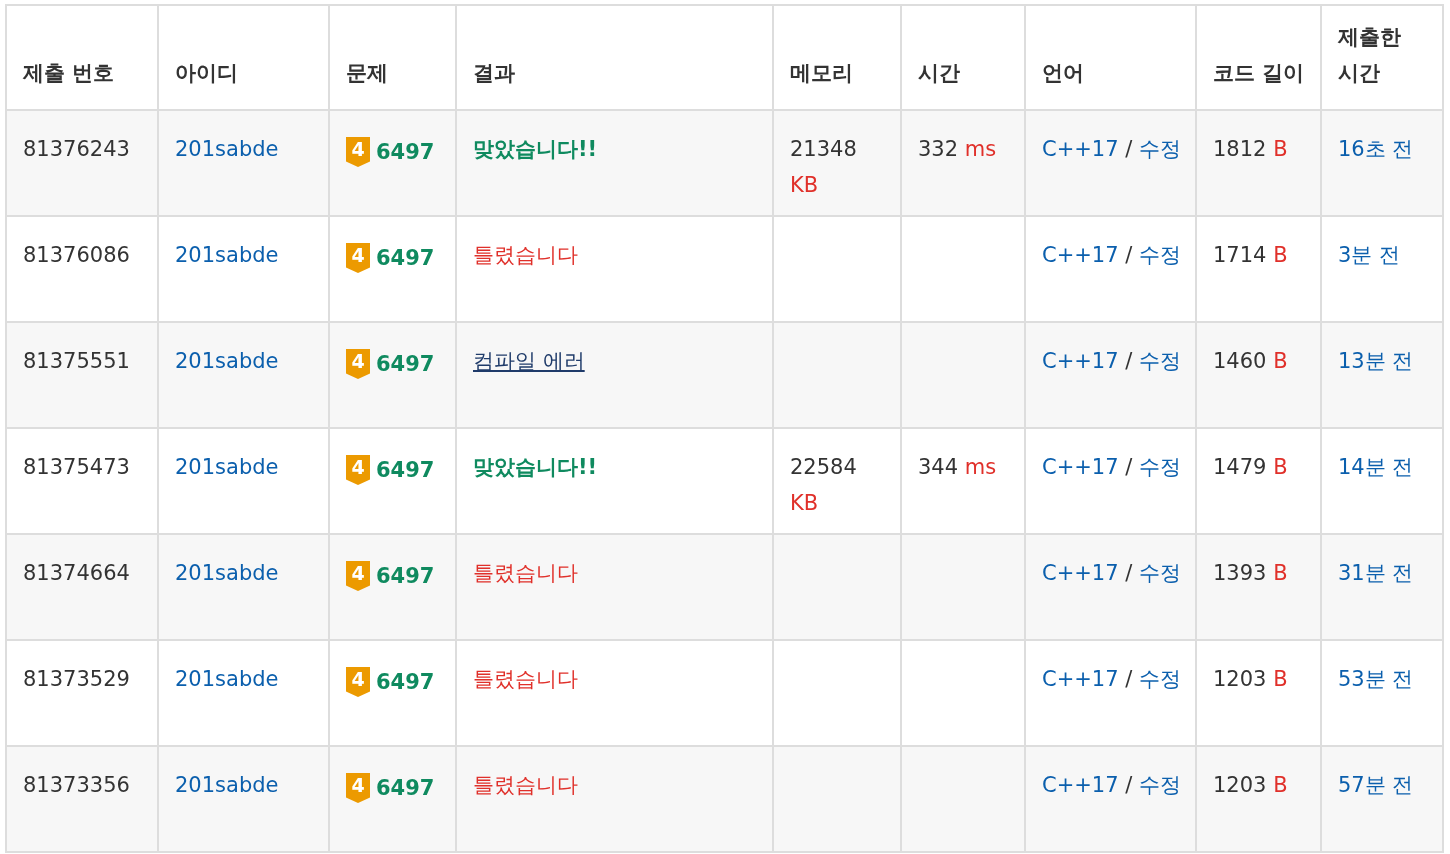 The height and width of the screenshot is (854, 1450). I want to click on code-length-value: 1393, so click(1240, 573).